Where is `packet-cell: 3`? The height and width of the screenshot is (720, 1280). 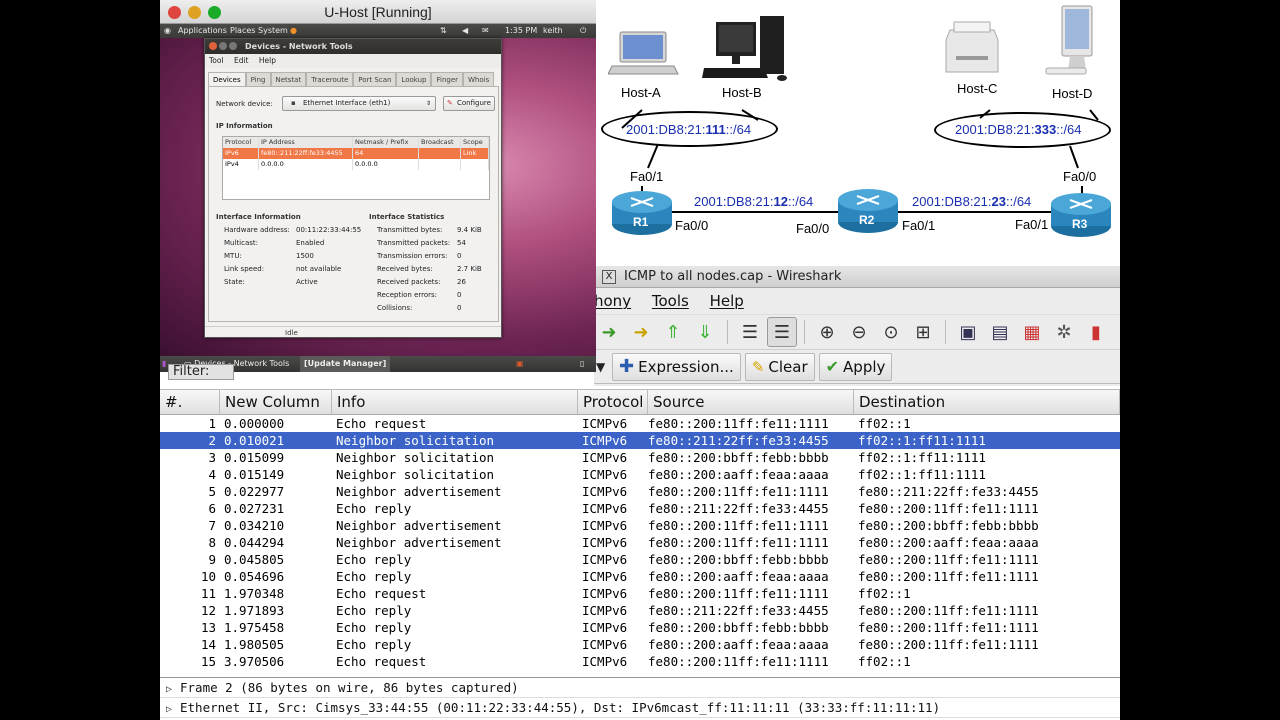 packet-cell: 3 is located at coordinates (212, 457).